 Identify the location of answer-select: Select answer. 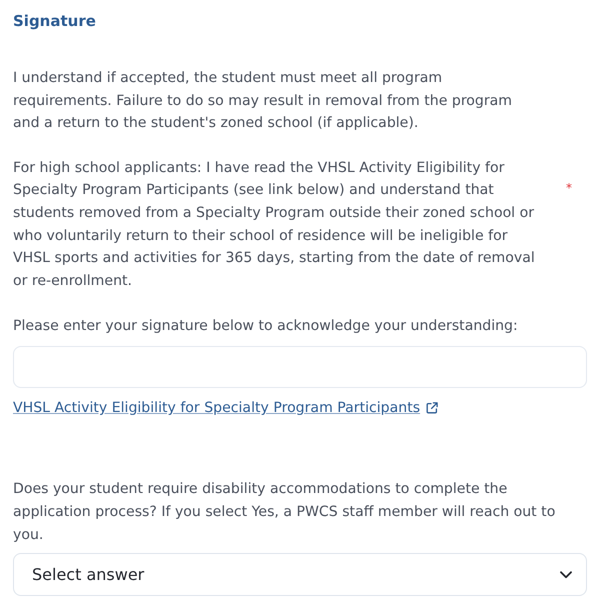
(300, 574).